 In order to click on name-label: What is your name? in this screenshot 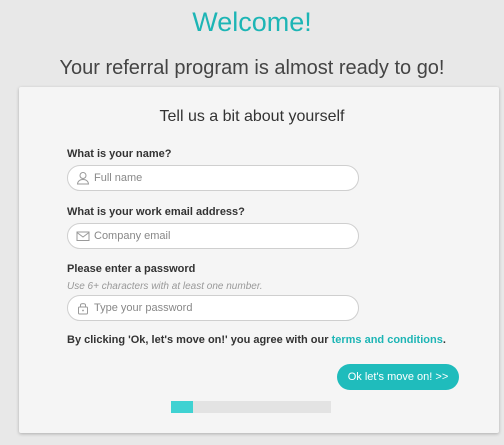, I will do `click(119, 154)`.